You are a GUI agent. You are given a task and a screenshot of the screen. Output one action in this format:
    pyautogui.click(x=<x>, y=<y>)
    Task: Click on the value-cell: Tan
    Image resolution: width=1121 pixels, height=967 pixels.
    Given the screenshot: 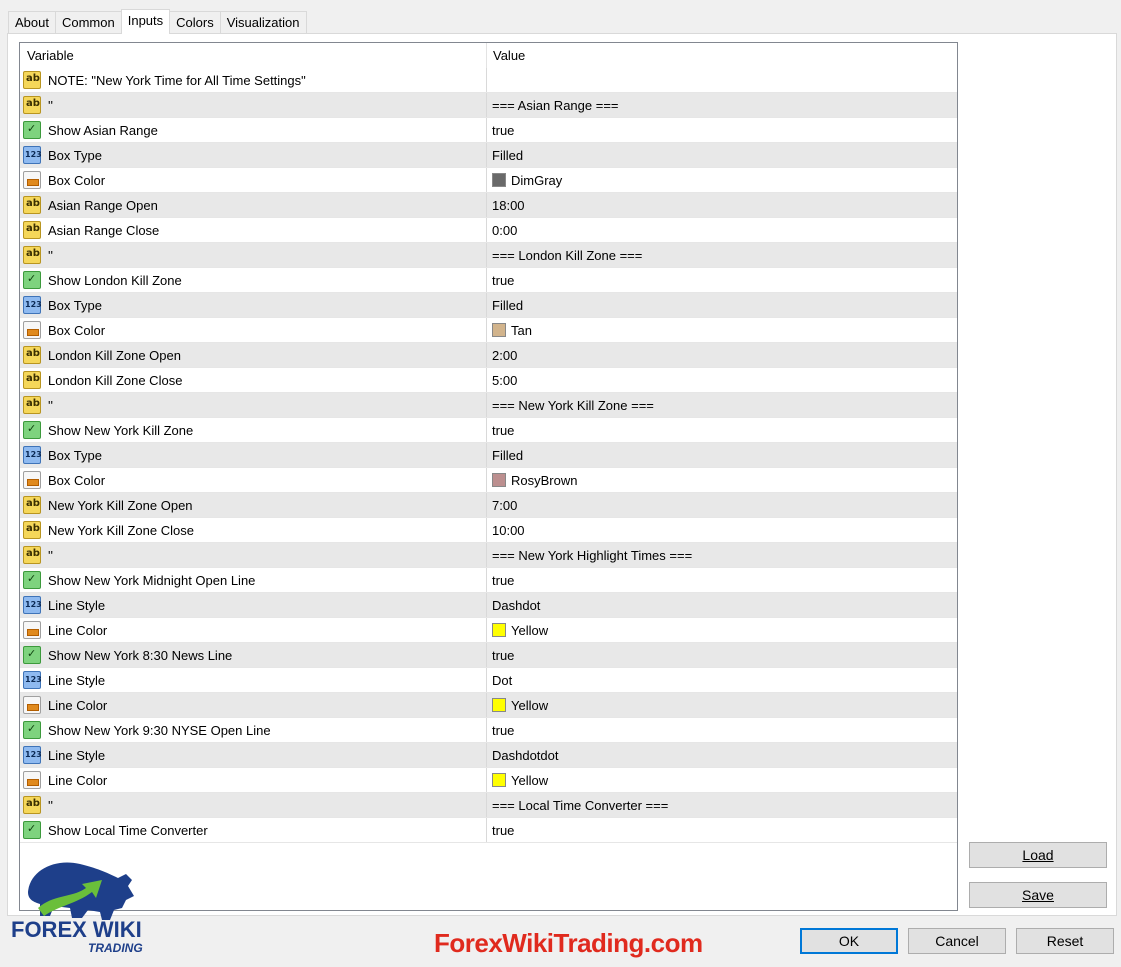 What is the action you would take?
    pyautogui.click(x=722, y=330)
    